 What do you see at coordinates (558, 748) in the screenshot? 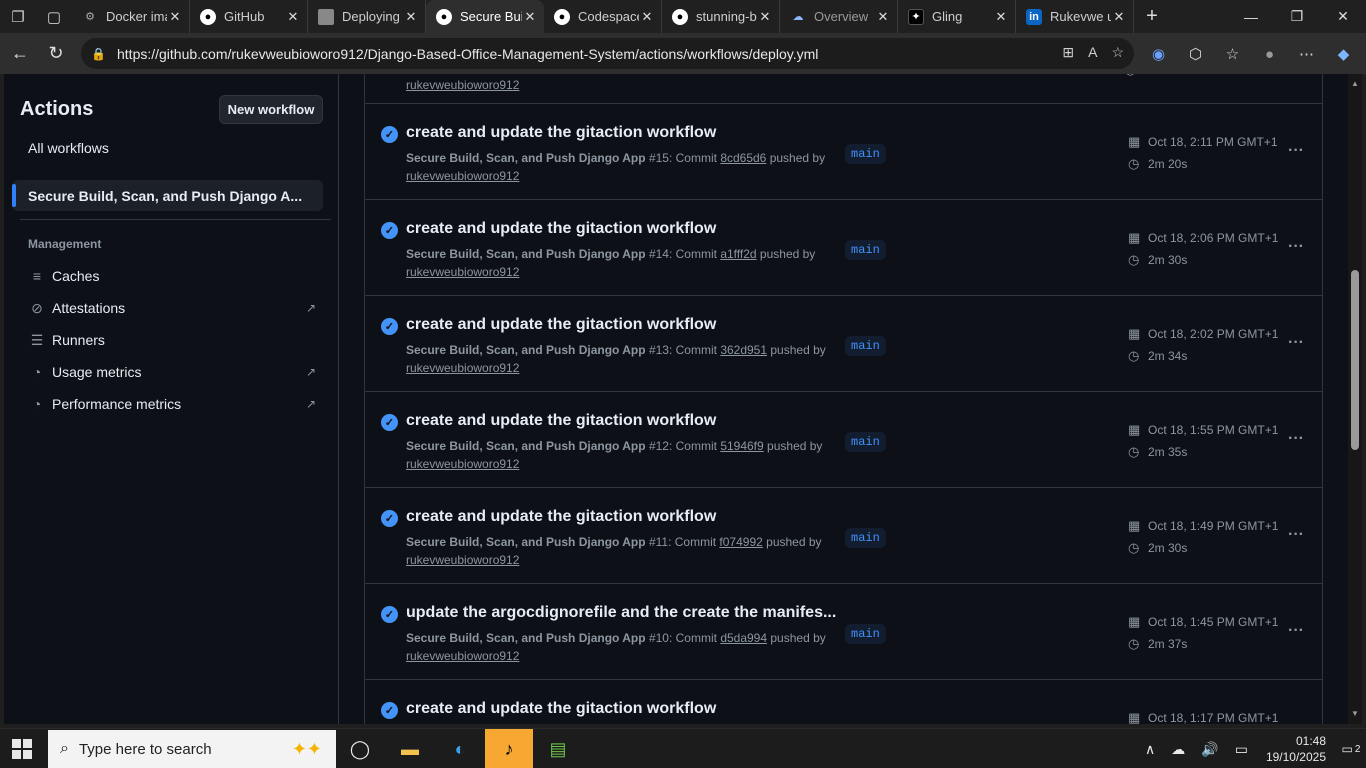
I see `spreadsheet-app-icon: ▤` at bounding box center [558, 748].